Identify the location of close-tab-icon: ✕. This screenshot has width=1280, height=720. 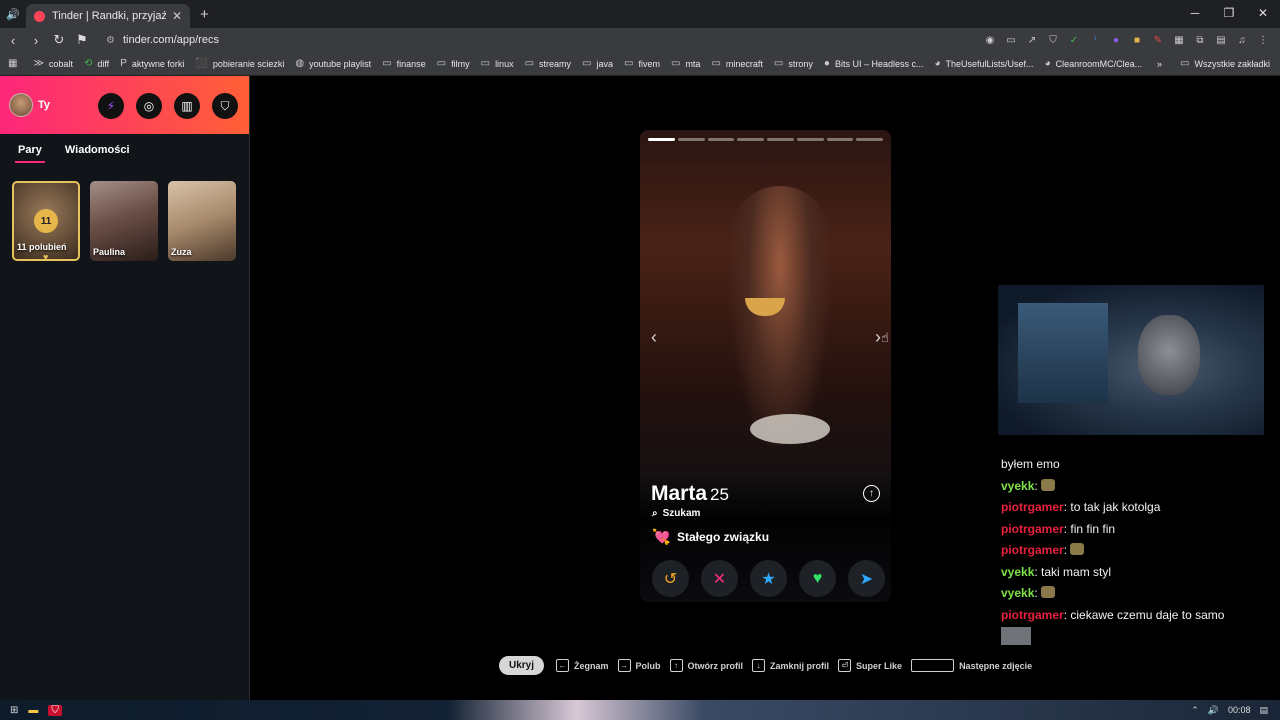
(177, 16).